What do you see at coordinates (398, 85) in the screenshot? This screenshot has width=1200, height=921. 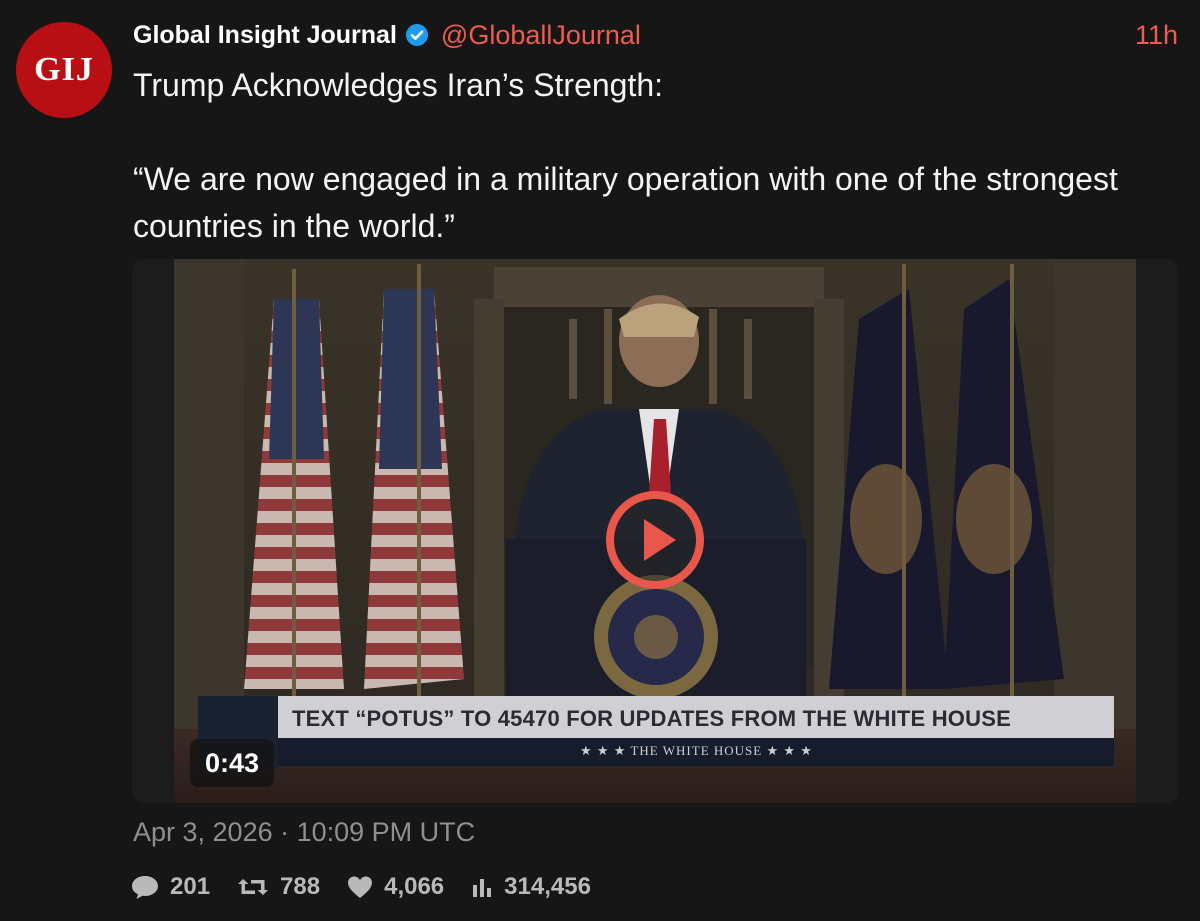 I see `post-text-line1: Trump Acknowledges Iran’s Strength:` at bounding box center [398, 85].